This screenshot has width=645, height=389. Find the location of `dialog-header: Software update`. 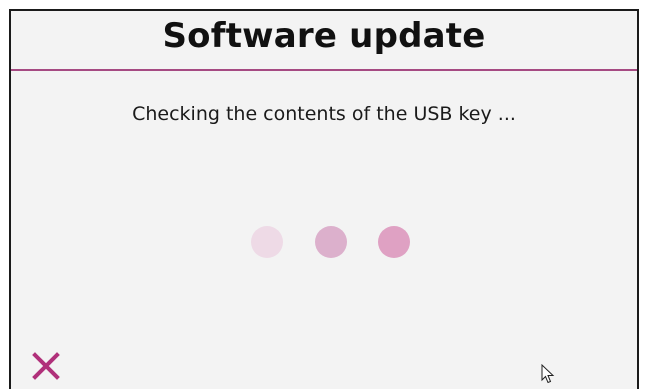

dialog-header: Software update is located at coordinates (324, 41).